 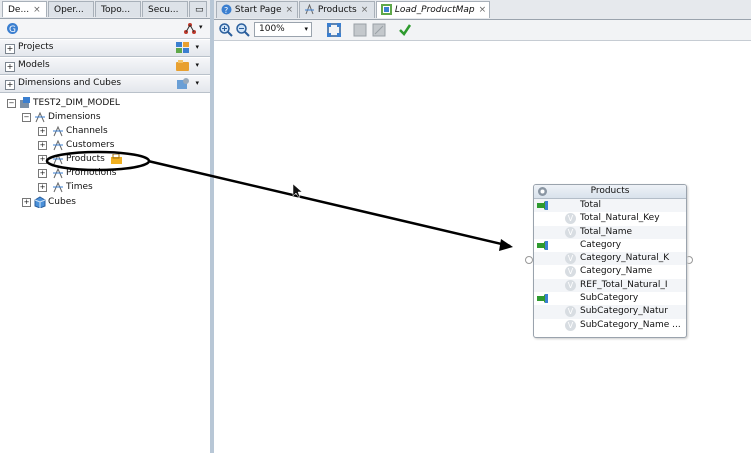 I want to click on node-title: Products, so click(x=610, y=191).